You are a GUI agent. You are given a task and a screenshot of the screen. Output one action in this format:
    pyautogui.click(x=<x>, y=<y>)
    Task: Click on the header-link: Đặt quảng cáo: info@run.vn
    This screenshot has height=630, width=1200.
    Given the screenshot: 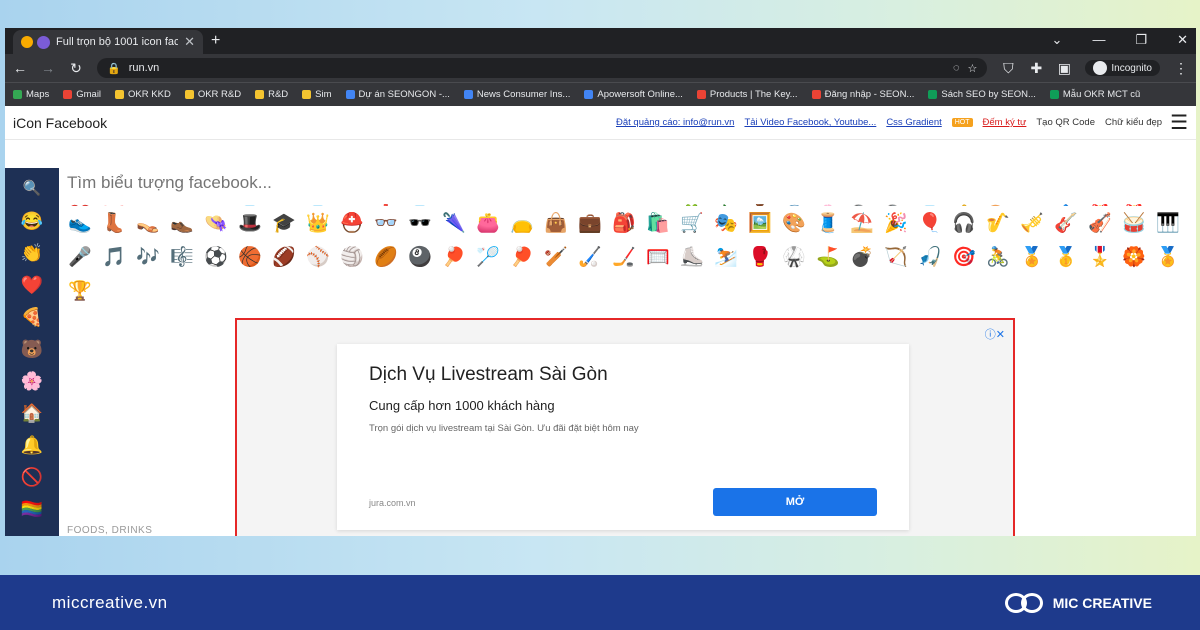 What is the action you would take?
    pyautogui.click(x=675, y=122)
    